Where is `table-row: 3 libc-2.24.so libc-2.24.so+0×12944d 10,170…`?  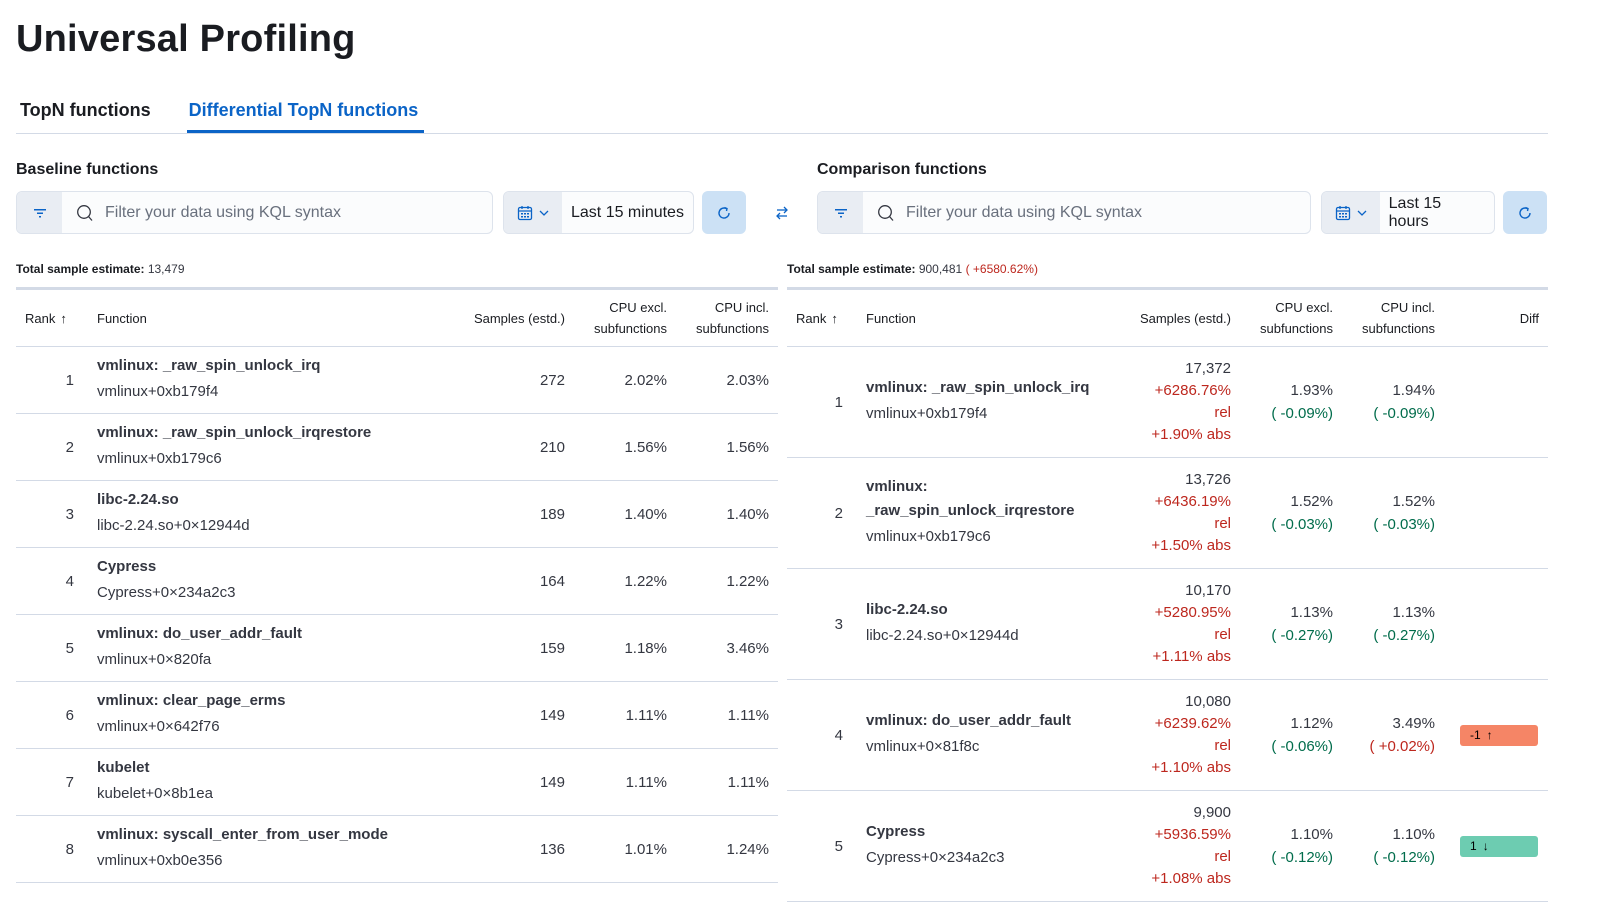
table-row: 3 libc-2.24.so libc-2.24.so+0×12944d 10,170… is located at coordinates (1167, 624).